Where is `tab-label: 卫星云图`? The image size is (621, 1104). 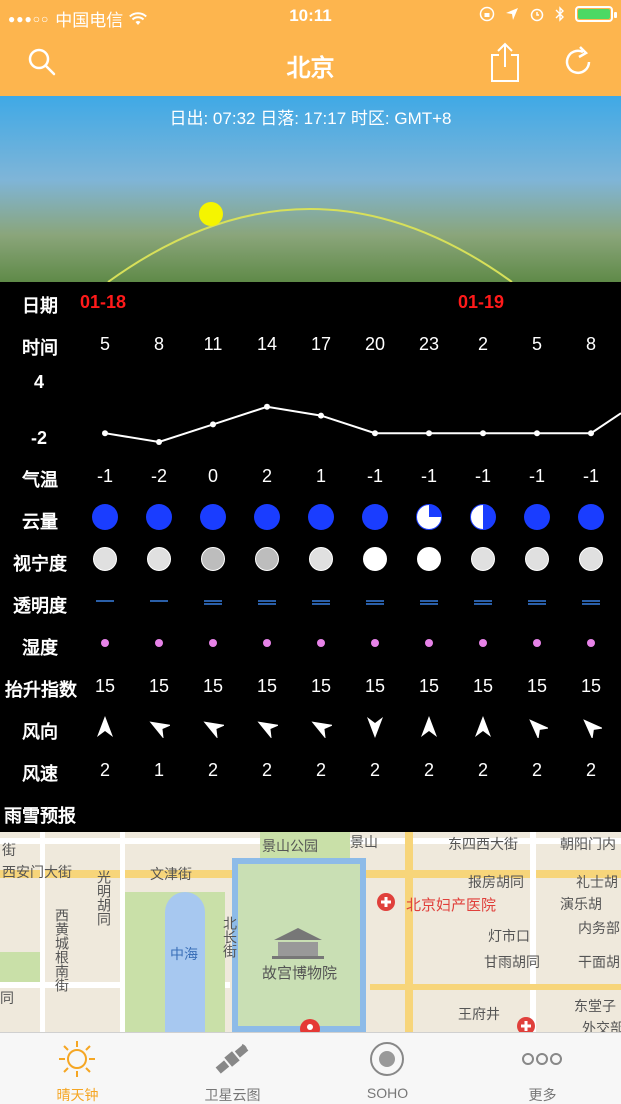
tab-label: 卫星云图 is located at coordinates (232, 1095).